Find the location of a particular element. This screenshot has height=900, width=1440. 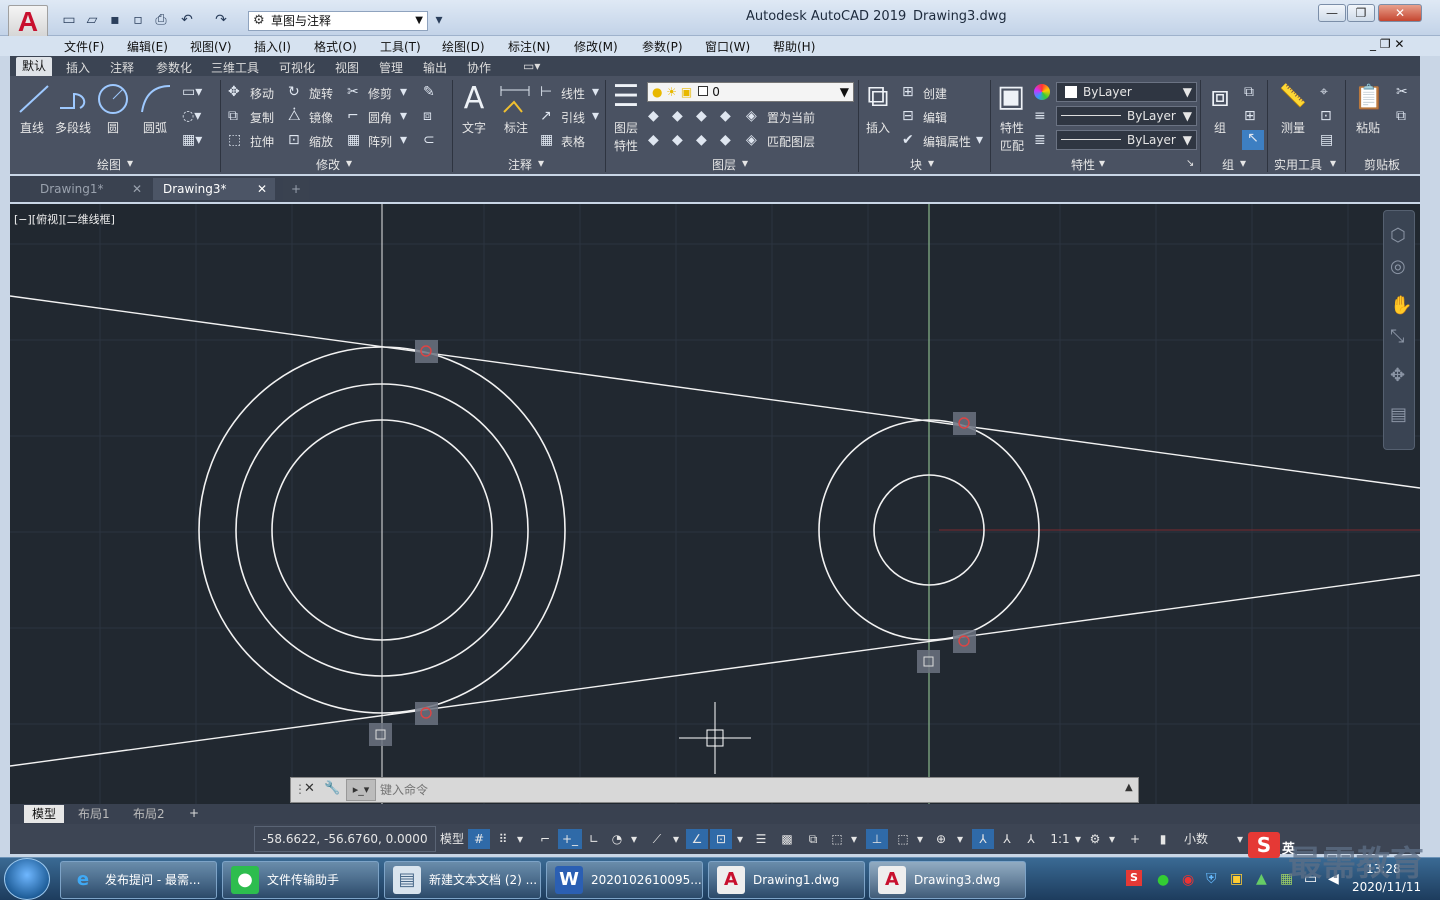

menu-view: 视图(V) is located at coordinates (211, 46).